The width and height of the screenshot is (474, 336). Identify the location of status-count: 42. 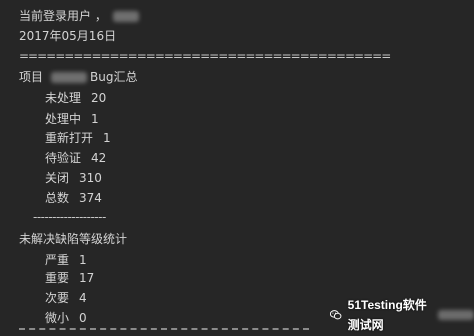
(99, 158).